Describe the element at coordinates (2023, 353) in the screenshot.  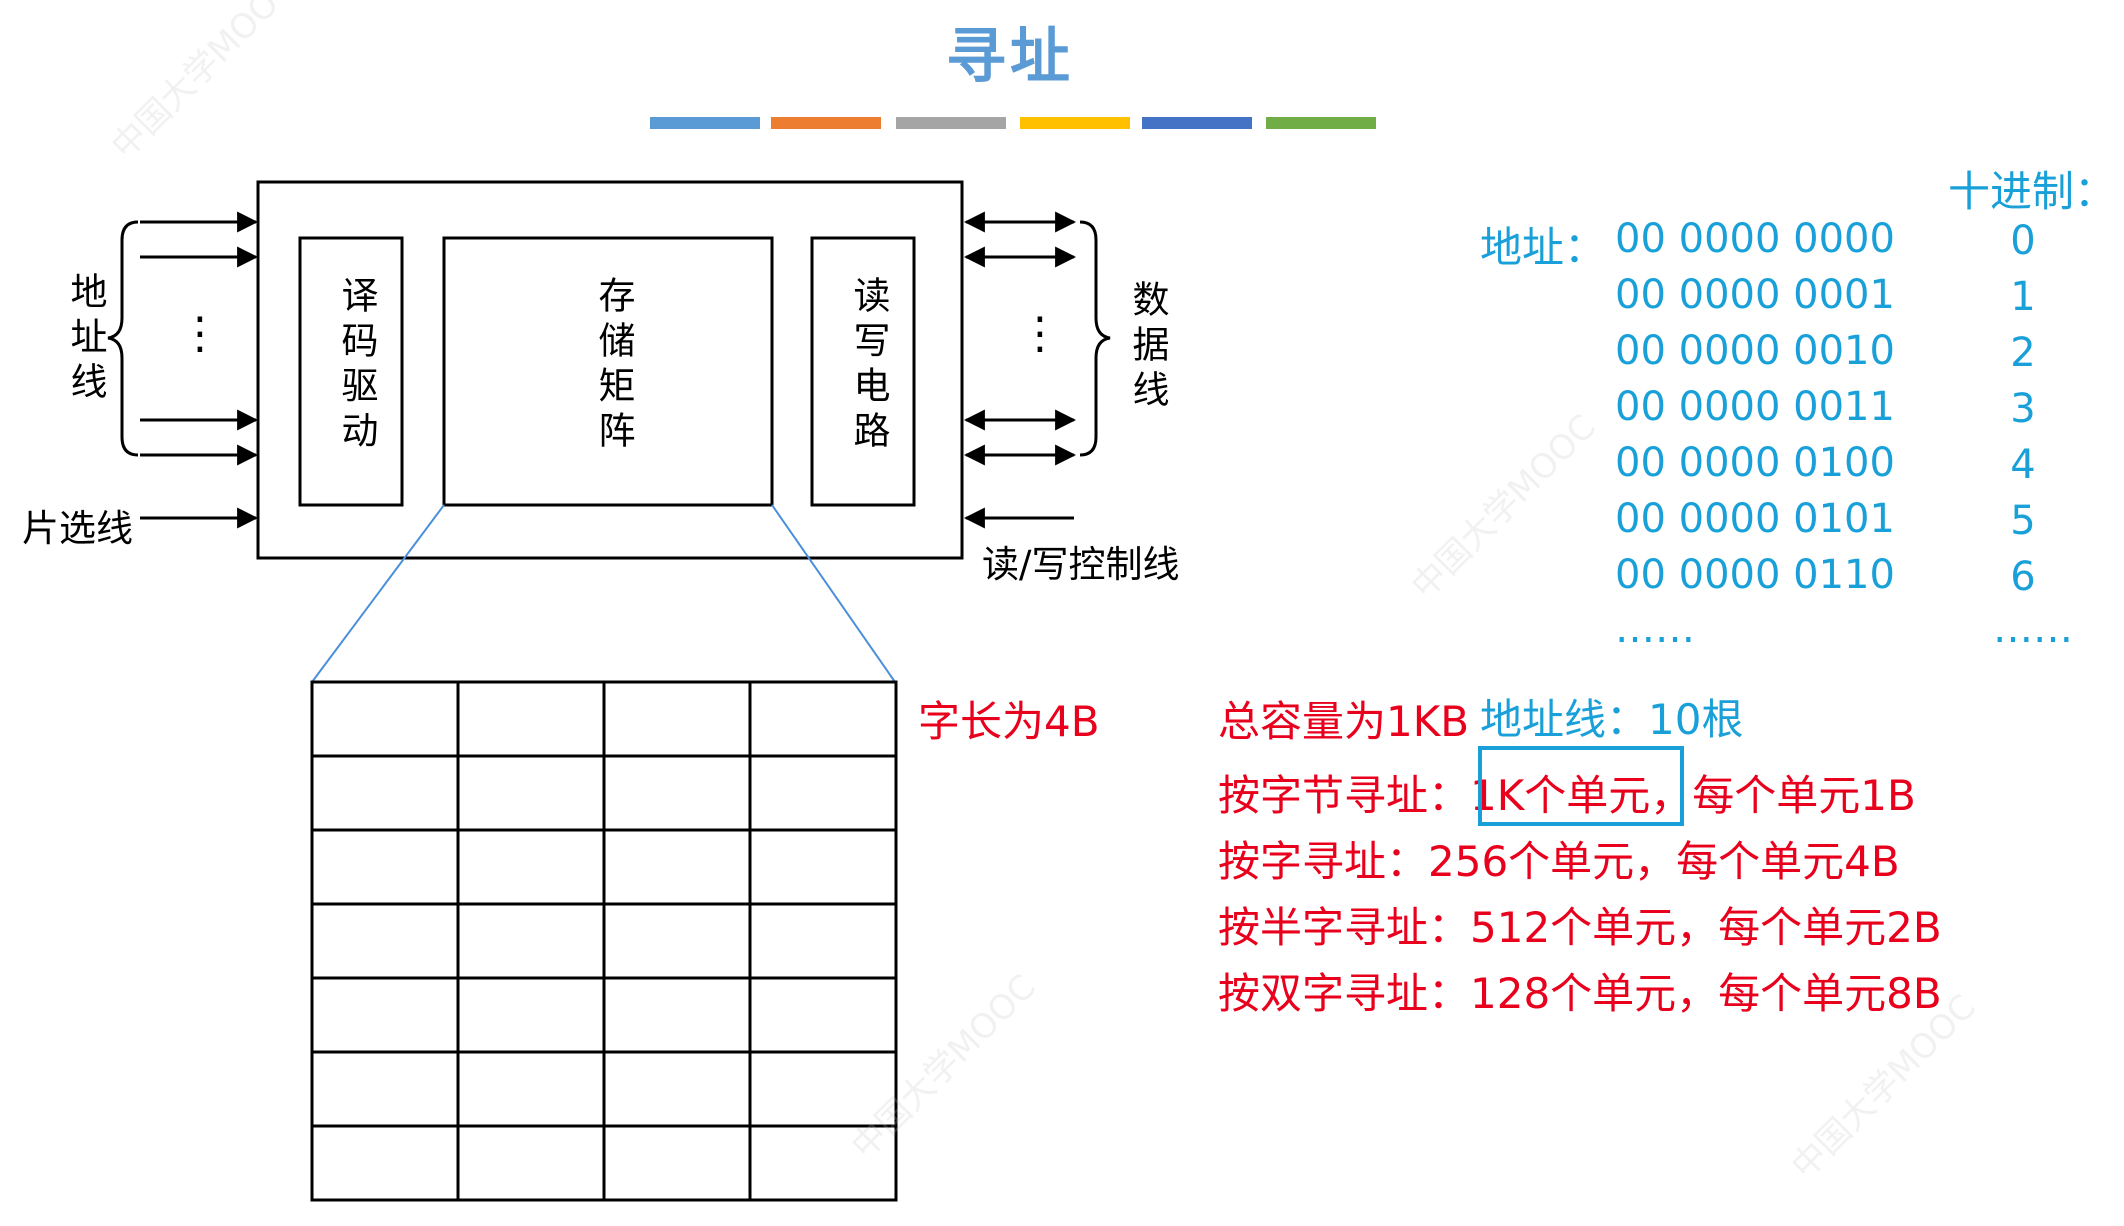
I see `address-decimal: 2` at that location.